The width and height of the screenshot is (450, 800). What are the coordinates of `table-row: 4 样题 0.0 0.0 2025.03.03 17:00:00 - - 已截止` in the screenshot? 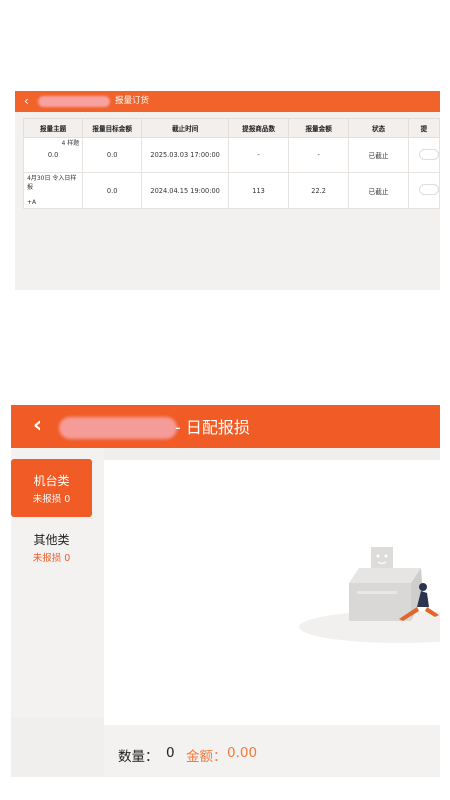 It's located at (231, 155).